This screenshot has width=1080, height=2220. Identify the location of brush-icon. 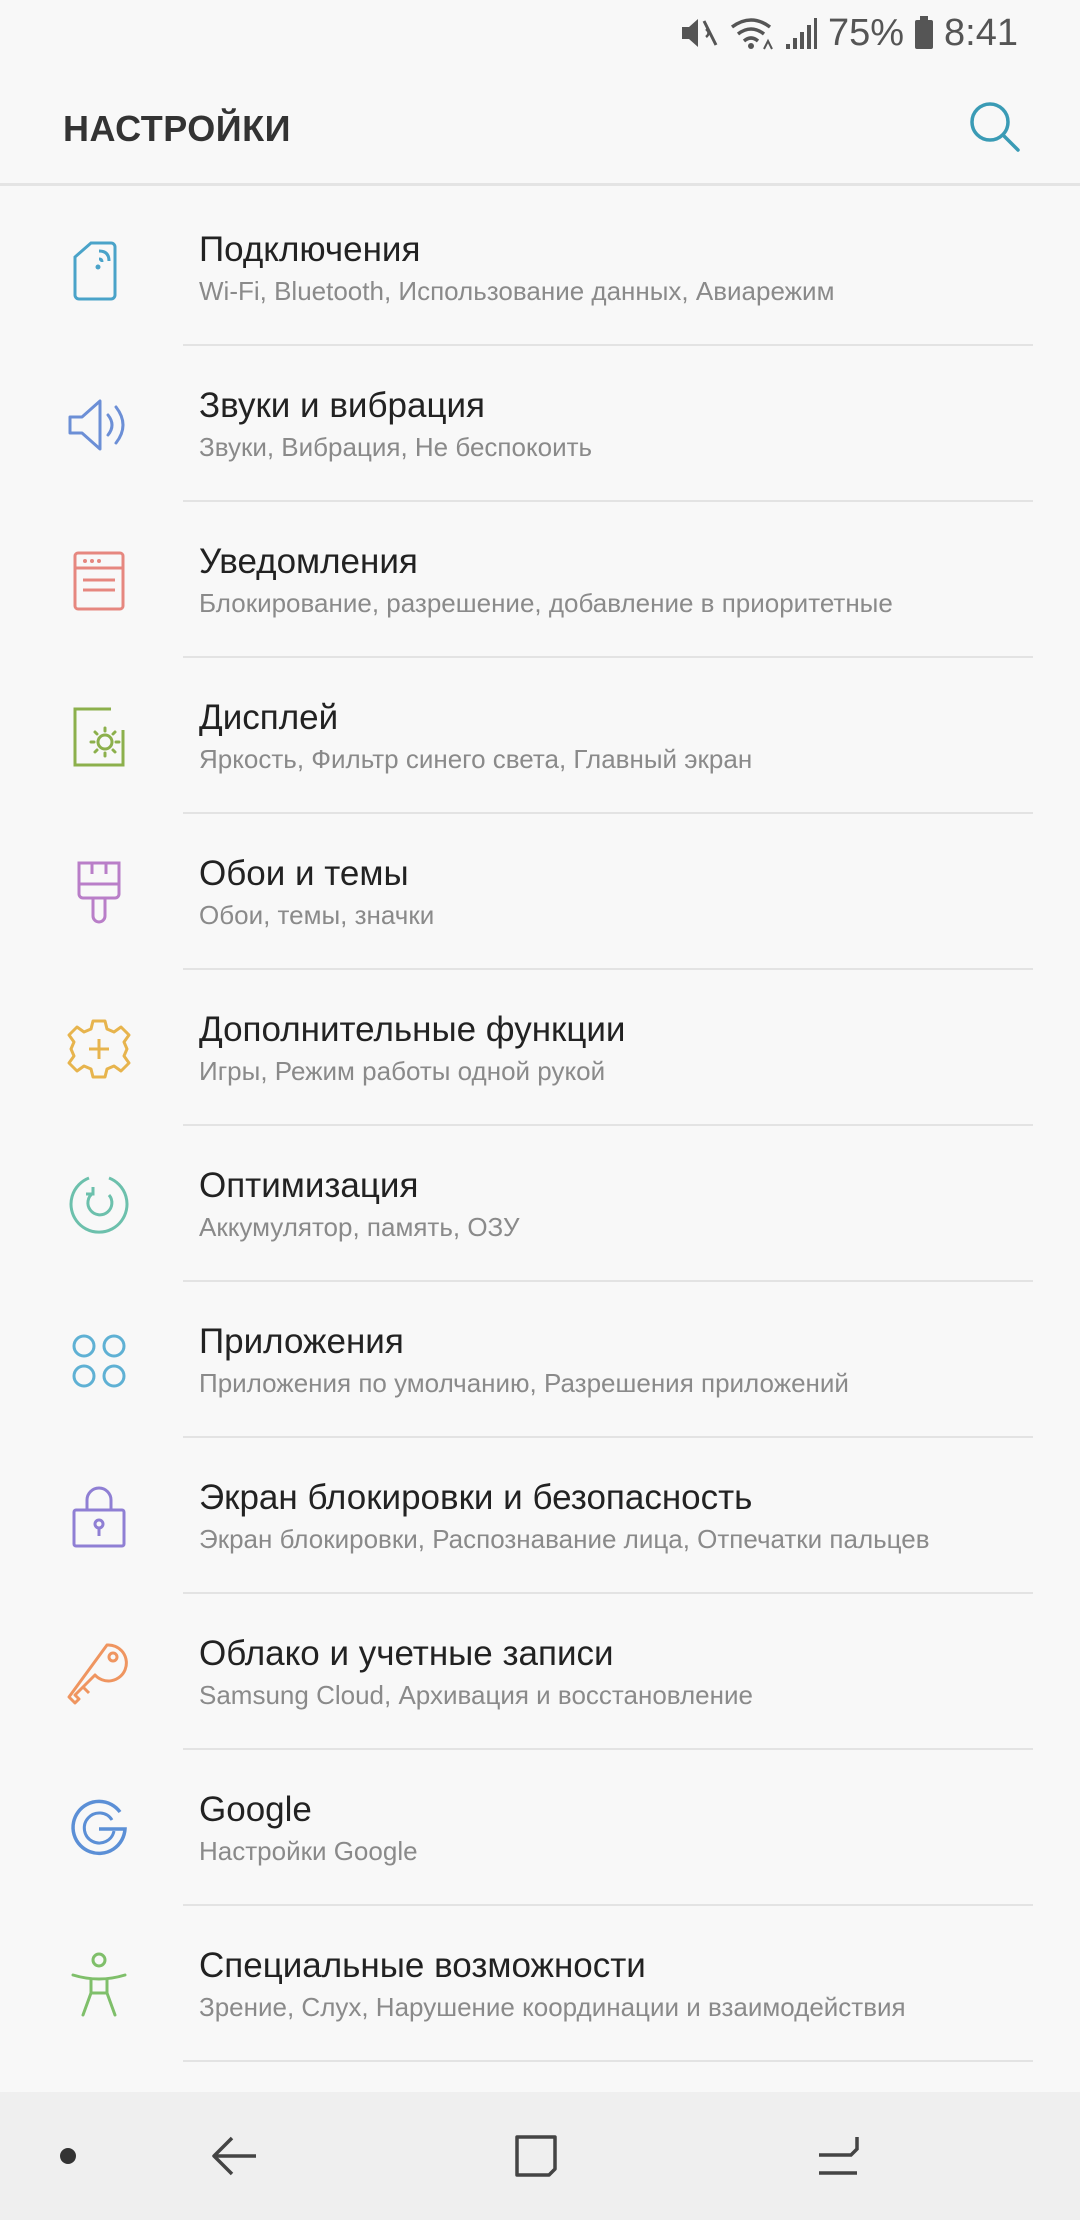
(99, 893).